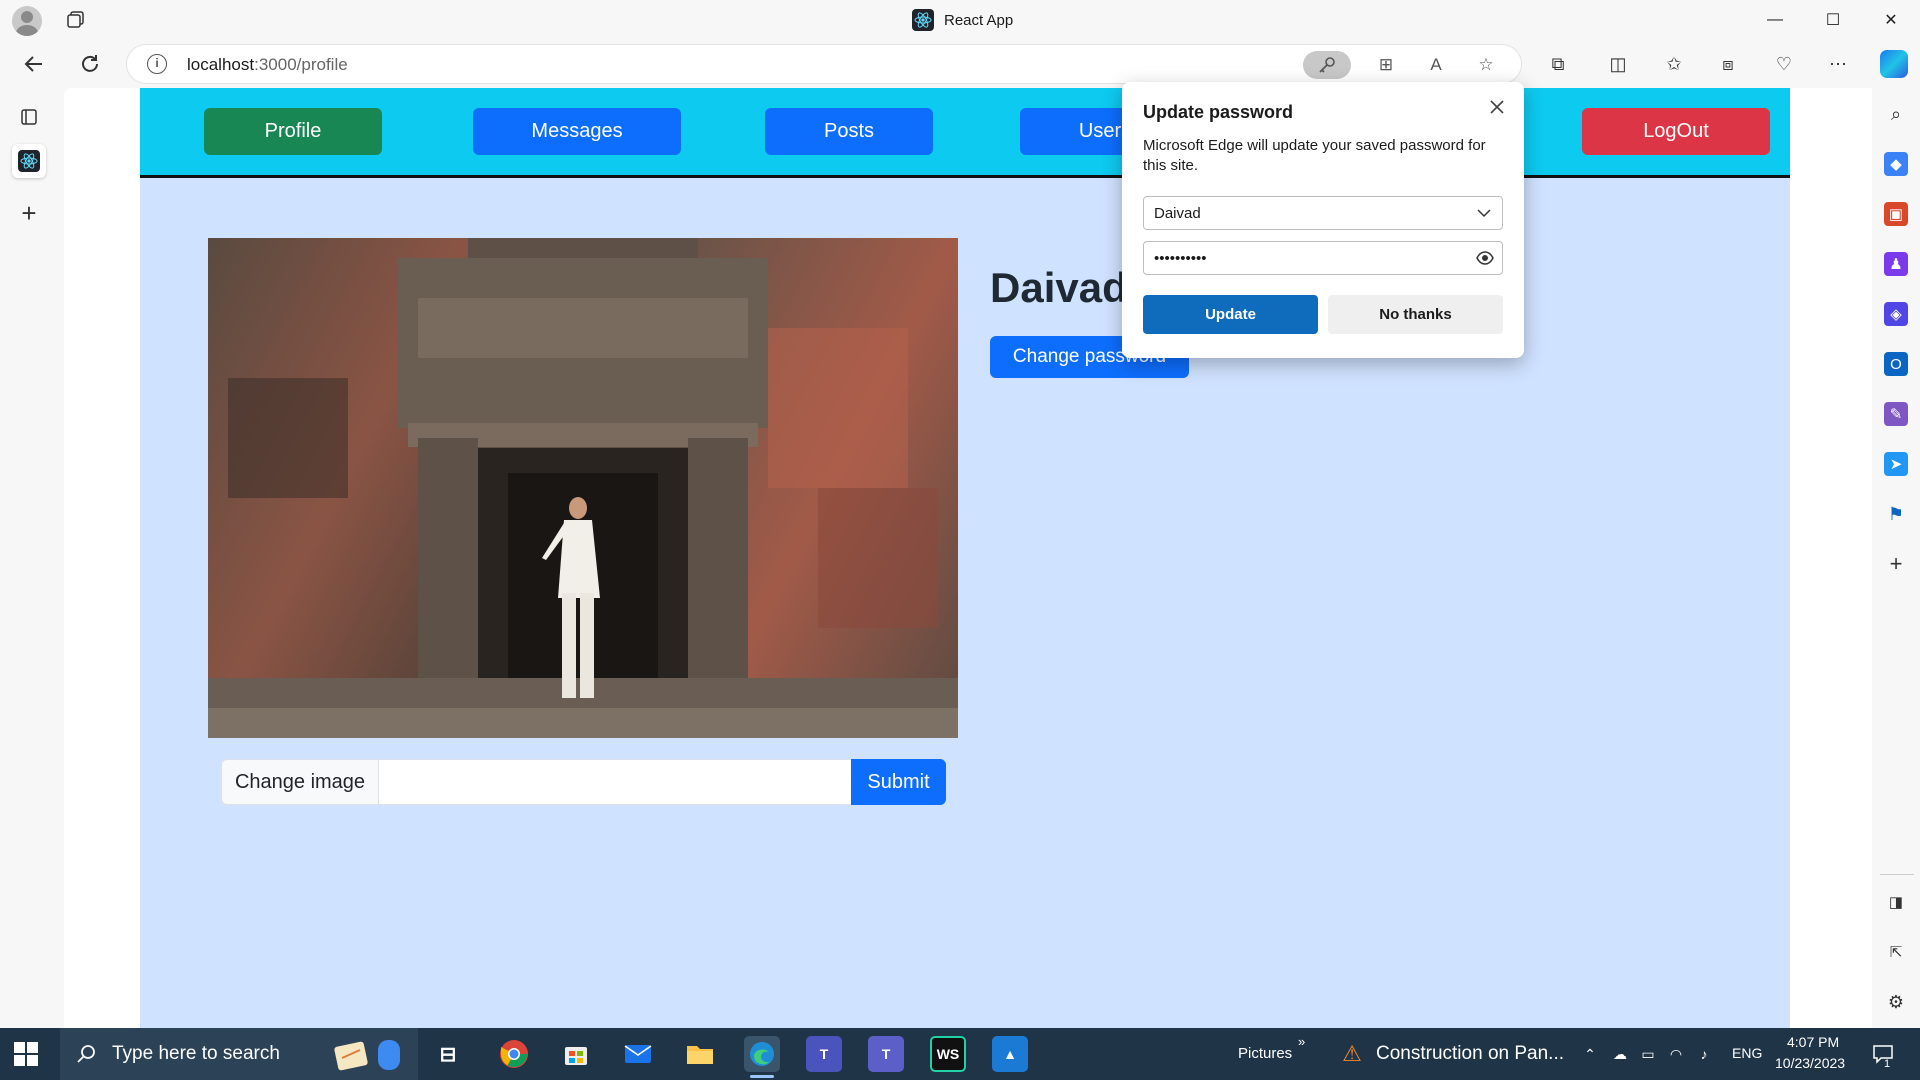  What do you see at coordinates (267, 65) in the screenshot?
I see `url-text: localhost:3000/profile` at bounding box center [267, 65].